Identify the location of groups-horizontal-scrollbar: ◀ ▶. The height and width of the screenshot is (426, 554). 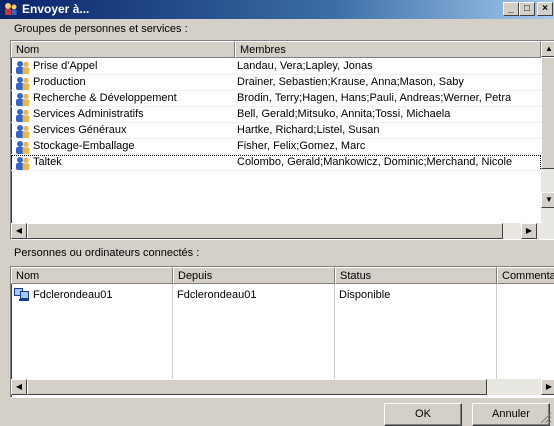
(282, 231).